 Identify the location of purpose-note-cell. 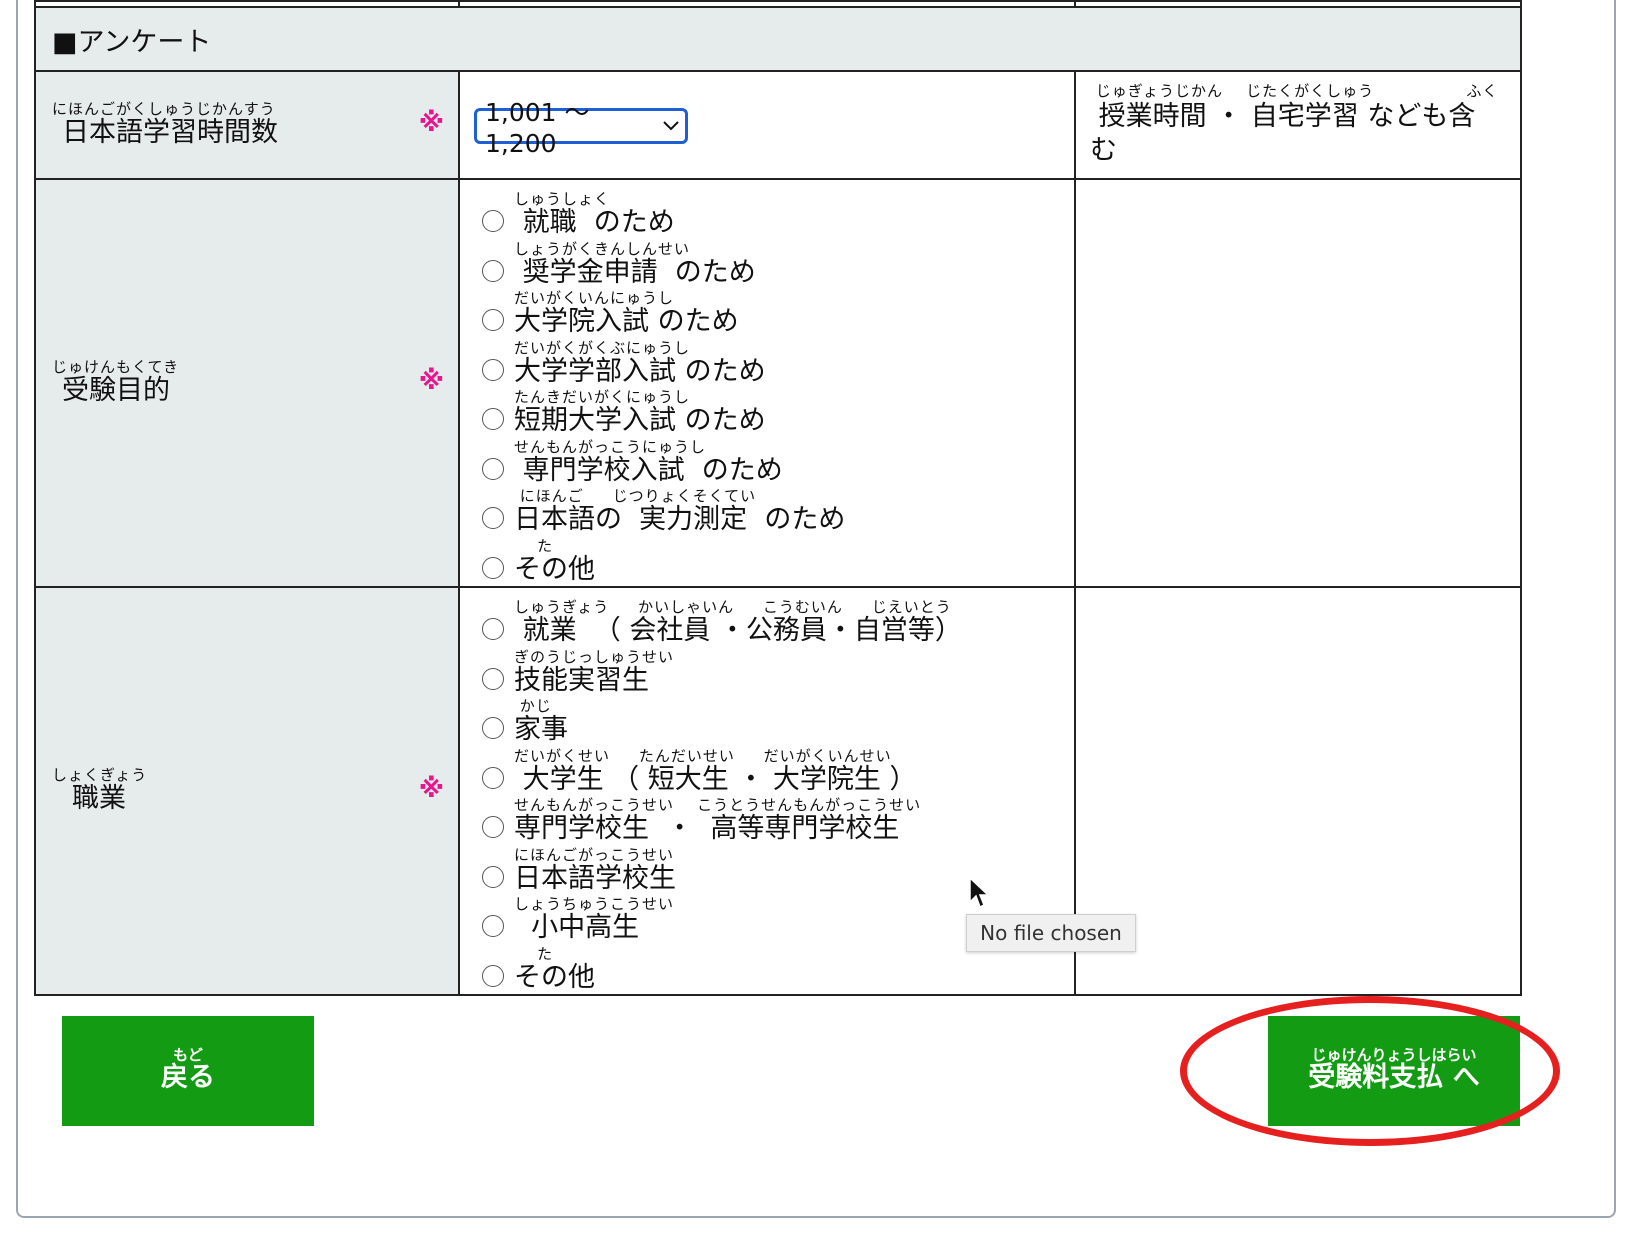
(1298, 383).